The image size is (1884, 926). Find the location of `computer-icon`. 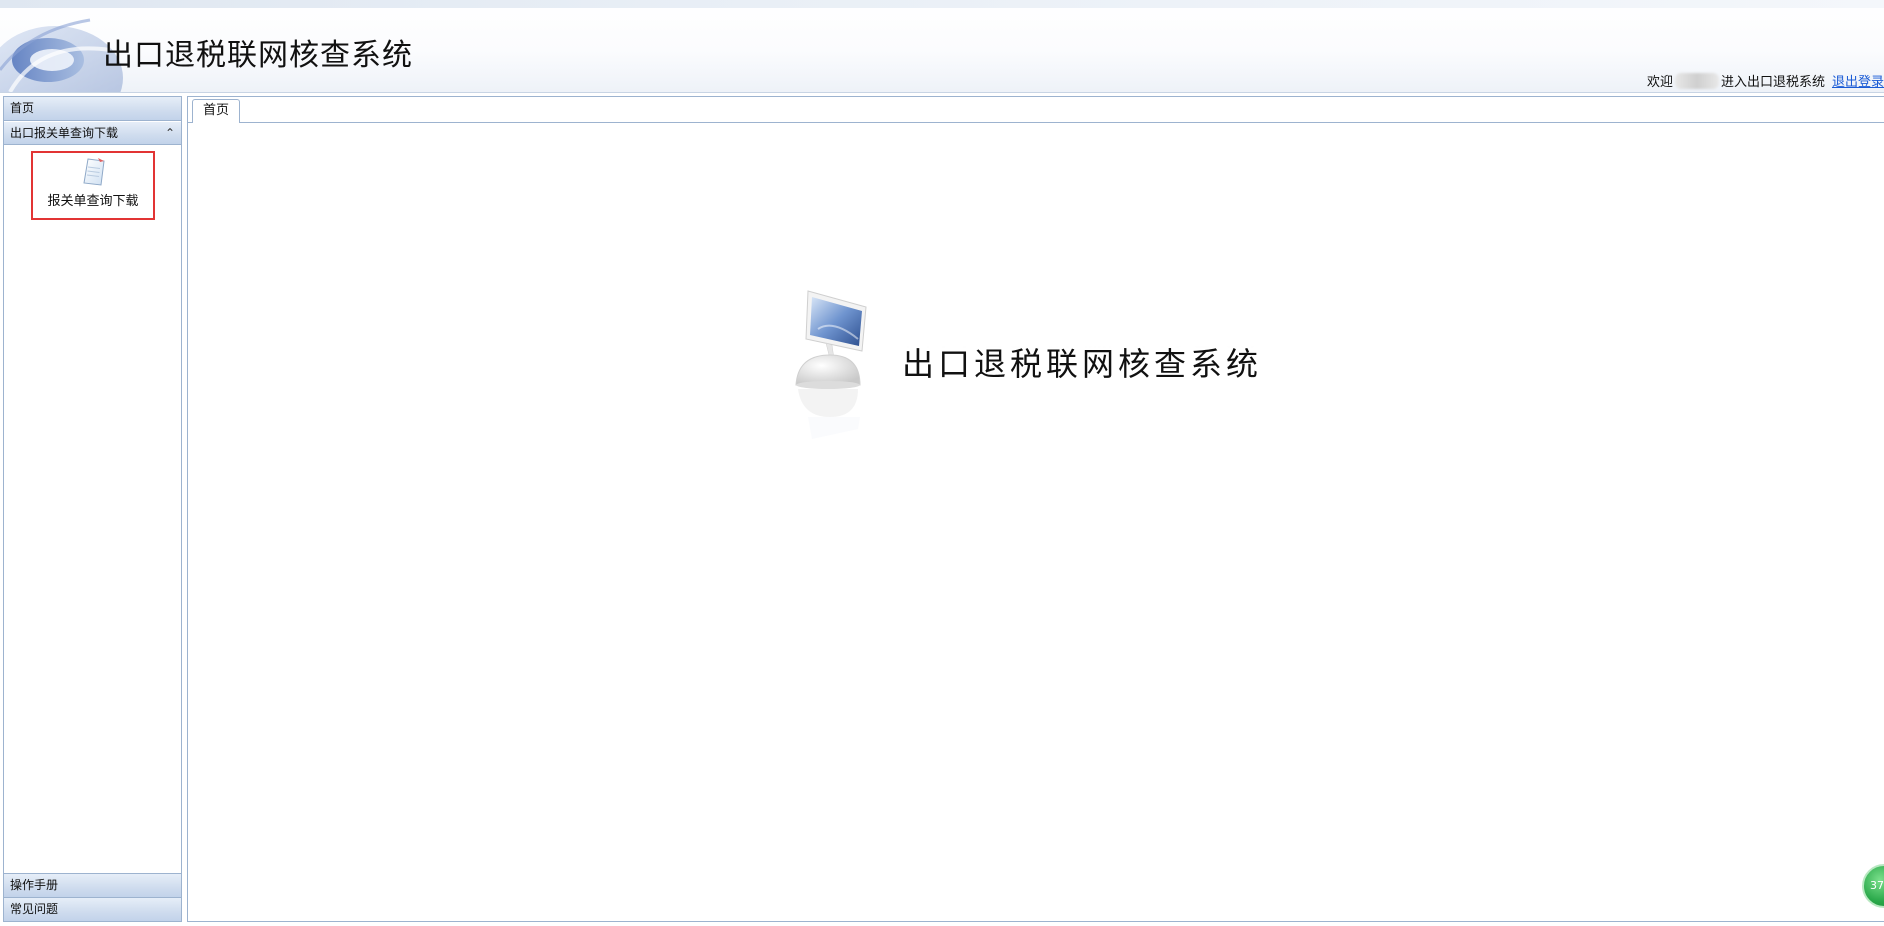

computer-icon is located at coordinates (831, 364).